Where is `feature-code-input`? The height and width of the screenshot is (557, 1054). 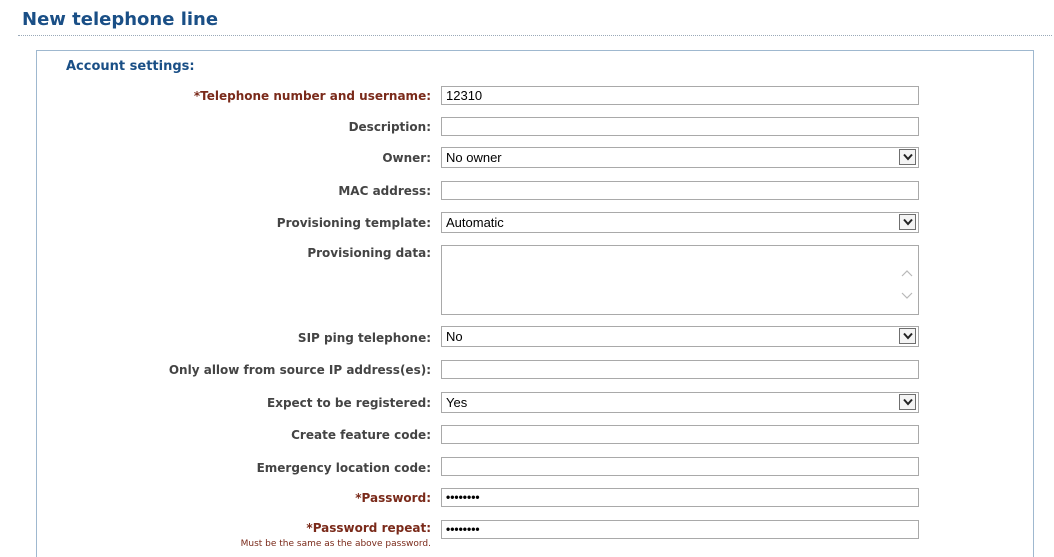 feature-code-input is located at coordinates (680, 434).